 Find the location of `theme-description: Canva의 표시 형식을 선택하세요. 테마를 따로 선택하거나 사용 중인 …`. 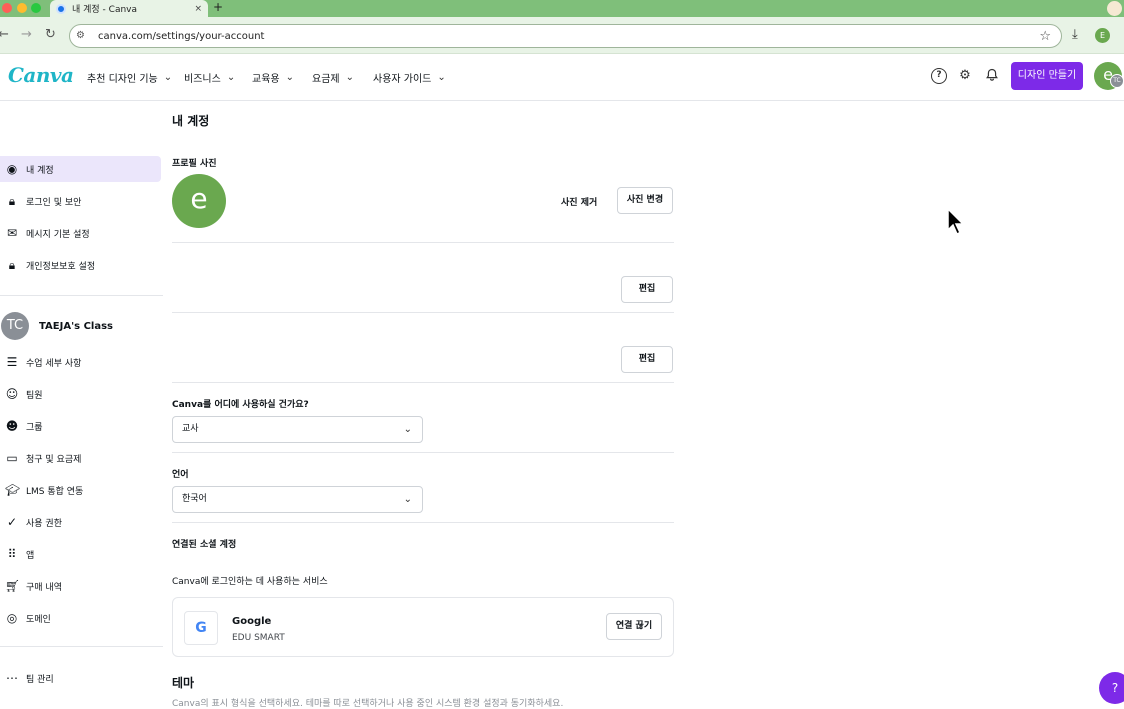

theme-description: Canva의 표시 형식을 선택하세요. 테마를 따로 선택하거나 사용 중인 … is located at coordinates (368, 704).